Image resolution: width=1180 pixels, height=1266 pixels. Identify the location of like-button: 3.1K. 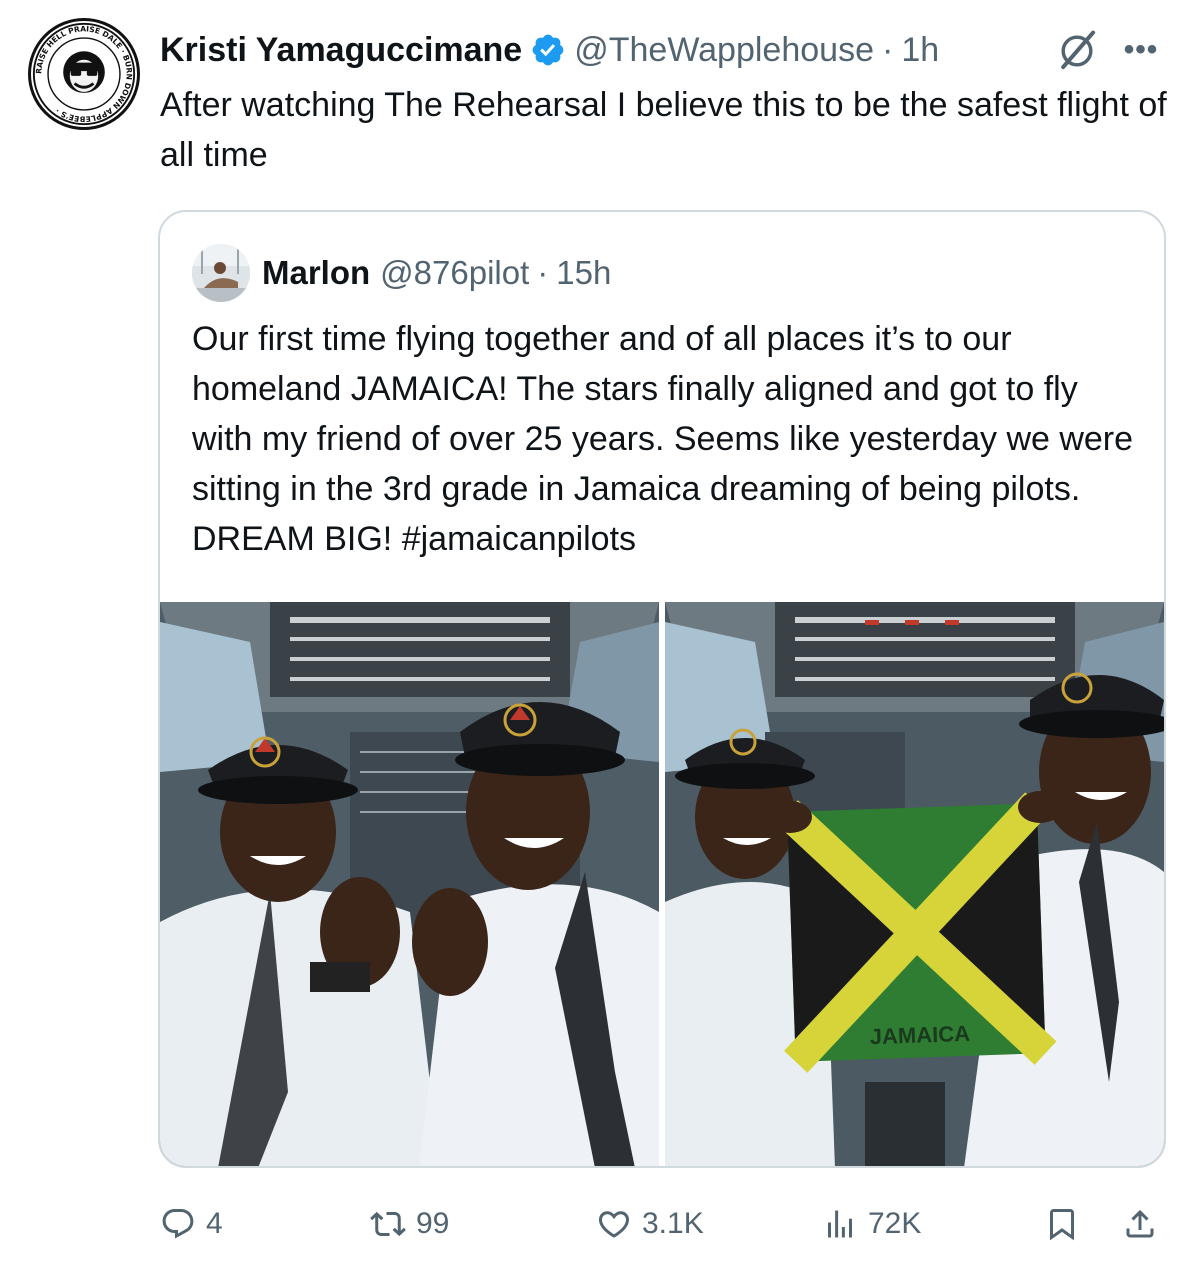
(650, 1224).